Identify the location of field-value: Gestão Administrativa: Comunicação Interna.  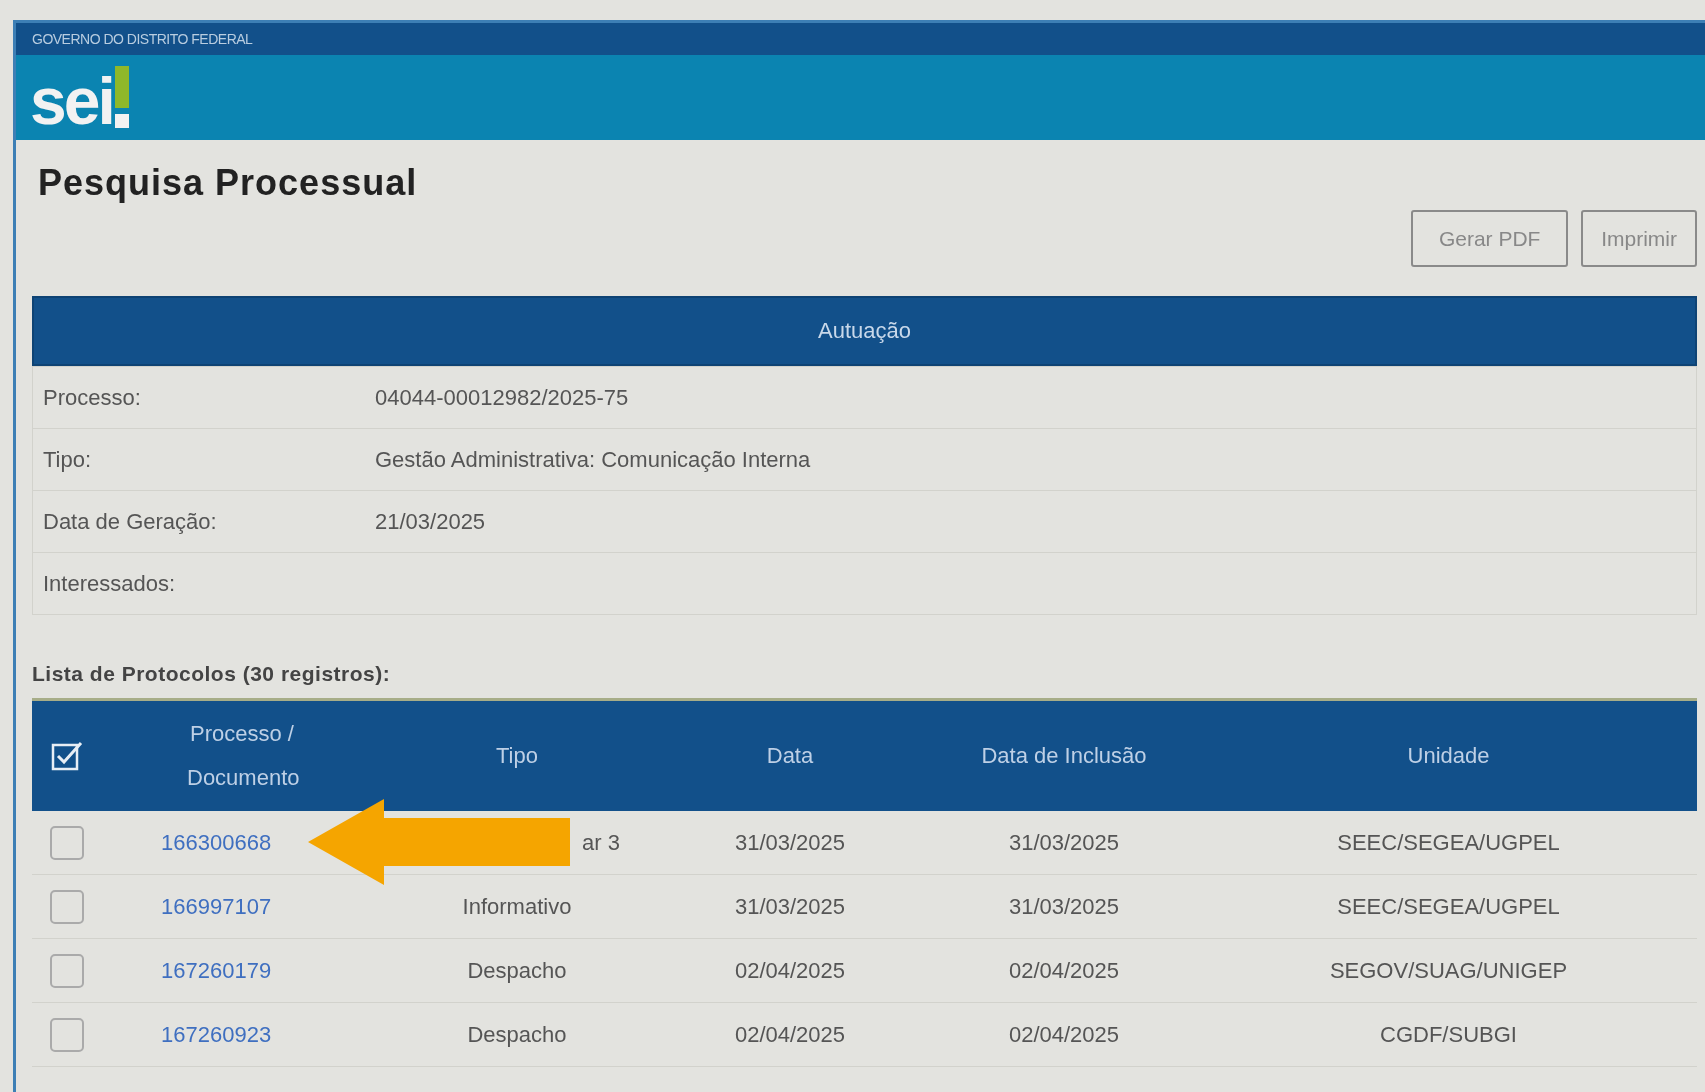
(593, 459).